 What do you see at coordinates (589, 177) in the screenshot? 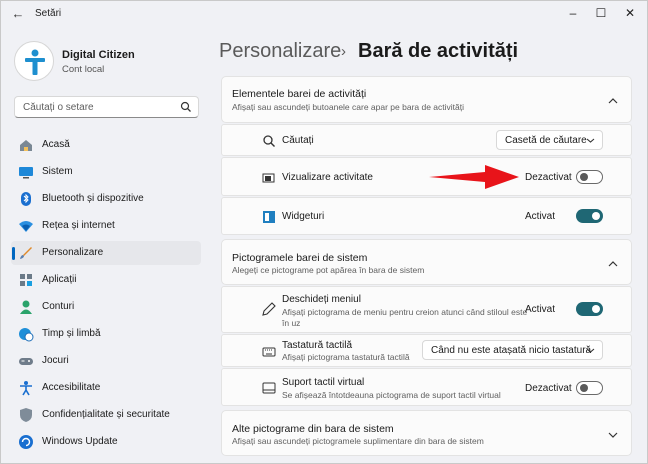
I see `task-view-toggle` at bounding box center [589, 177].